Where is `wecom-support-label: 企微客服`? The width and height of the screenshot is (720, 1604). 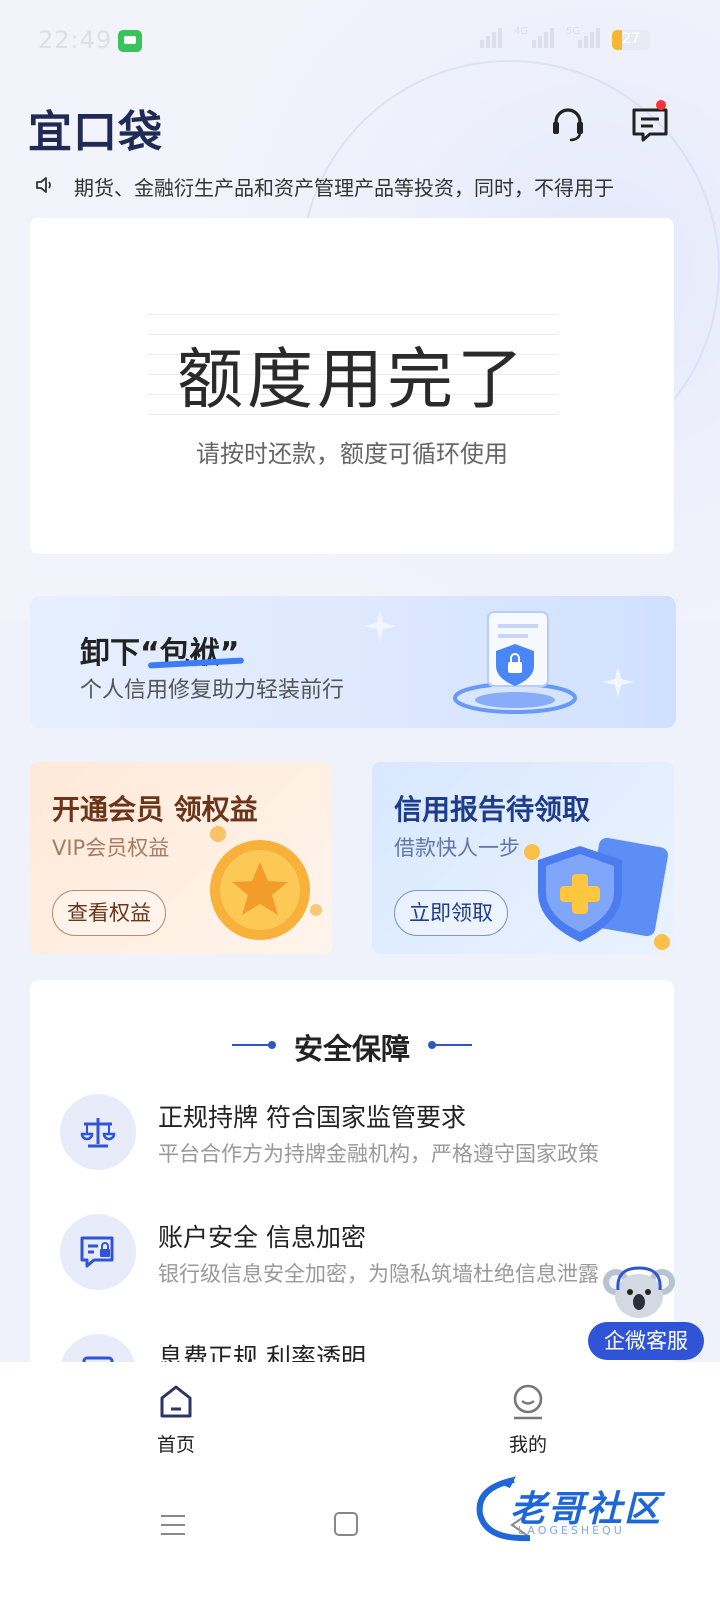 wecom-support-label: 企微客服 is located at coordinates (646, 1341).